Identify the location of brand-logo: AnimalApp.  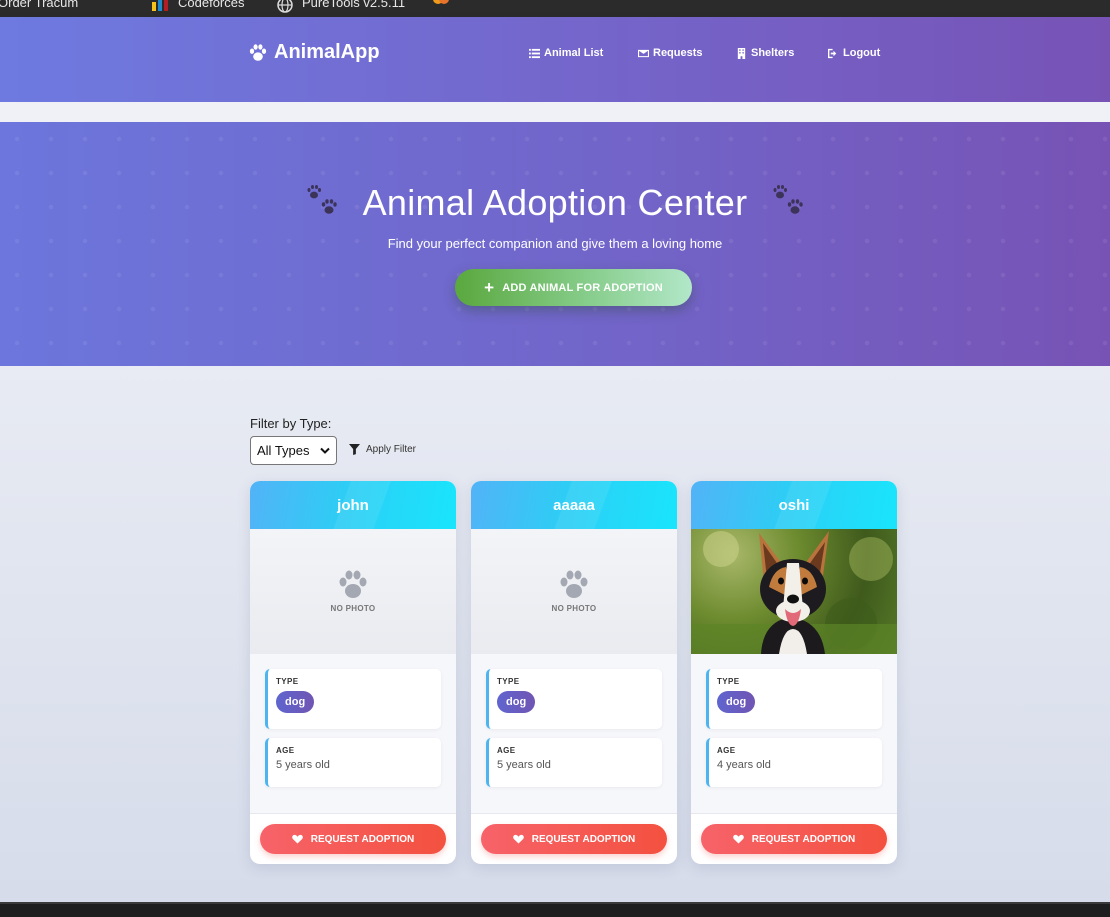
(314, 52).